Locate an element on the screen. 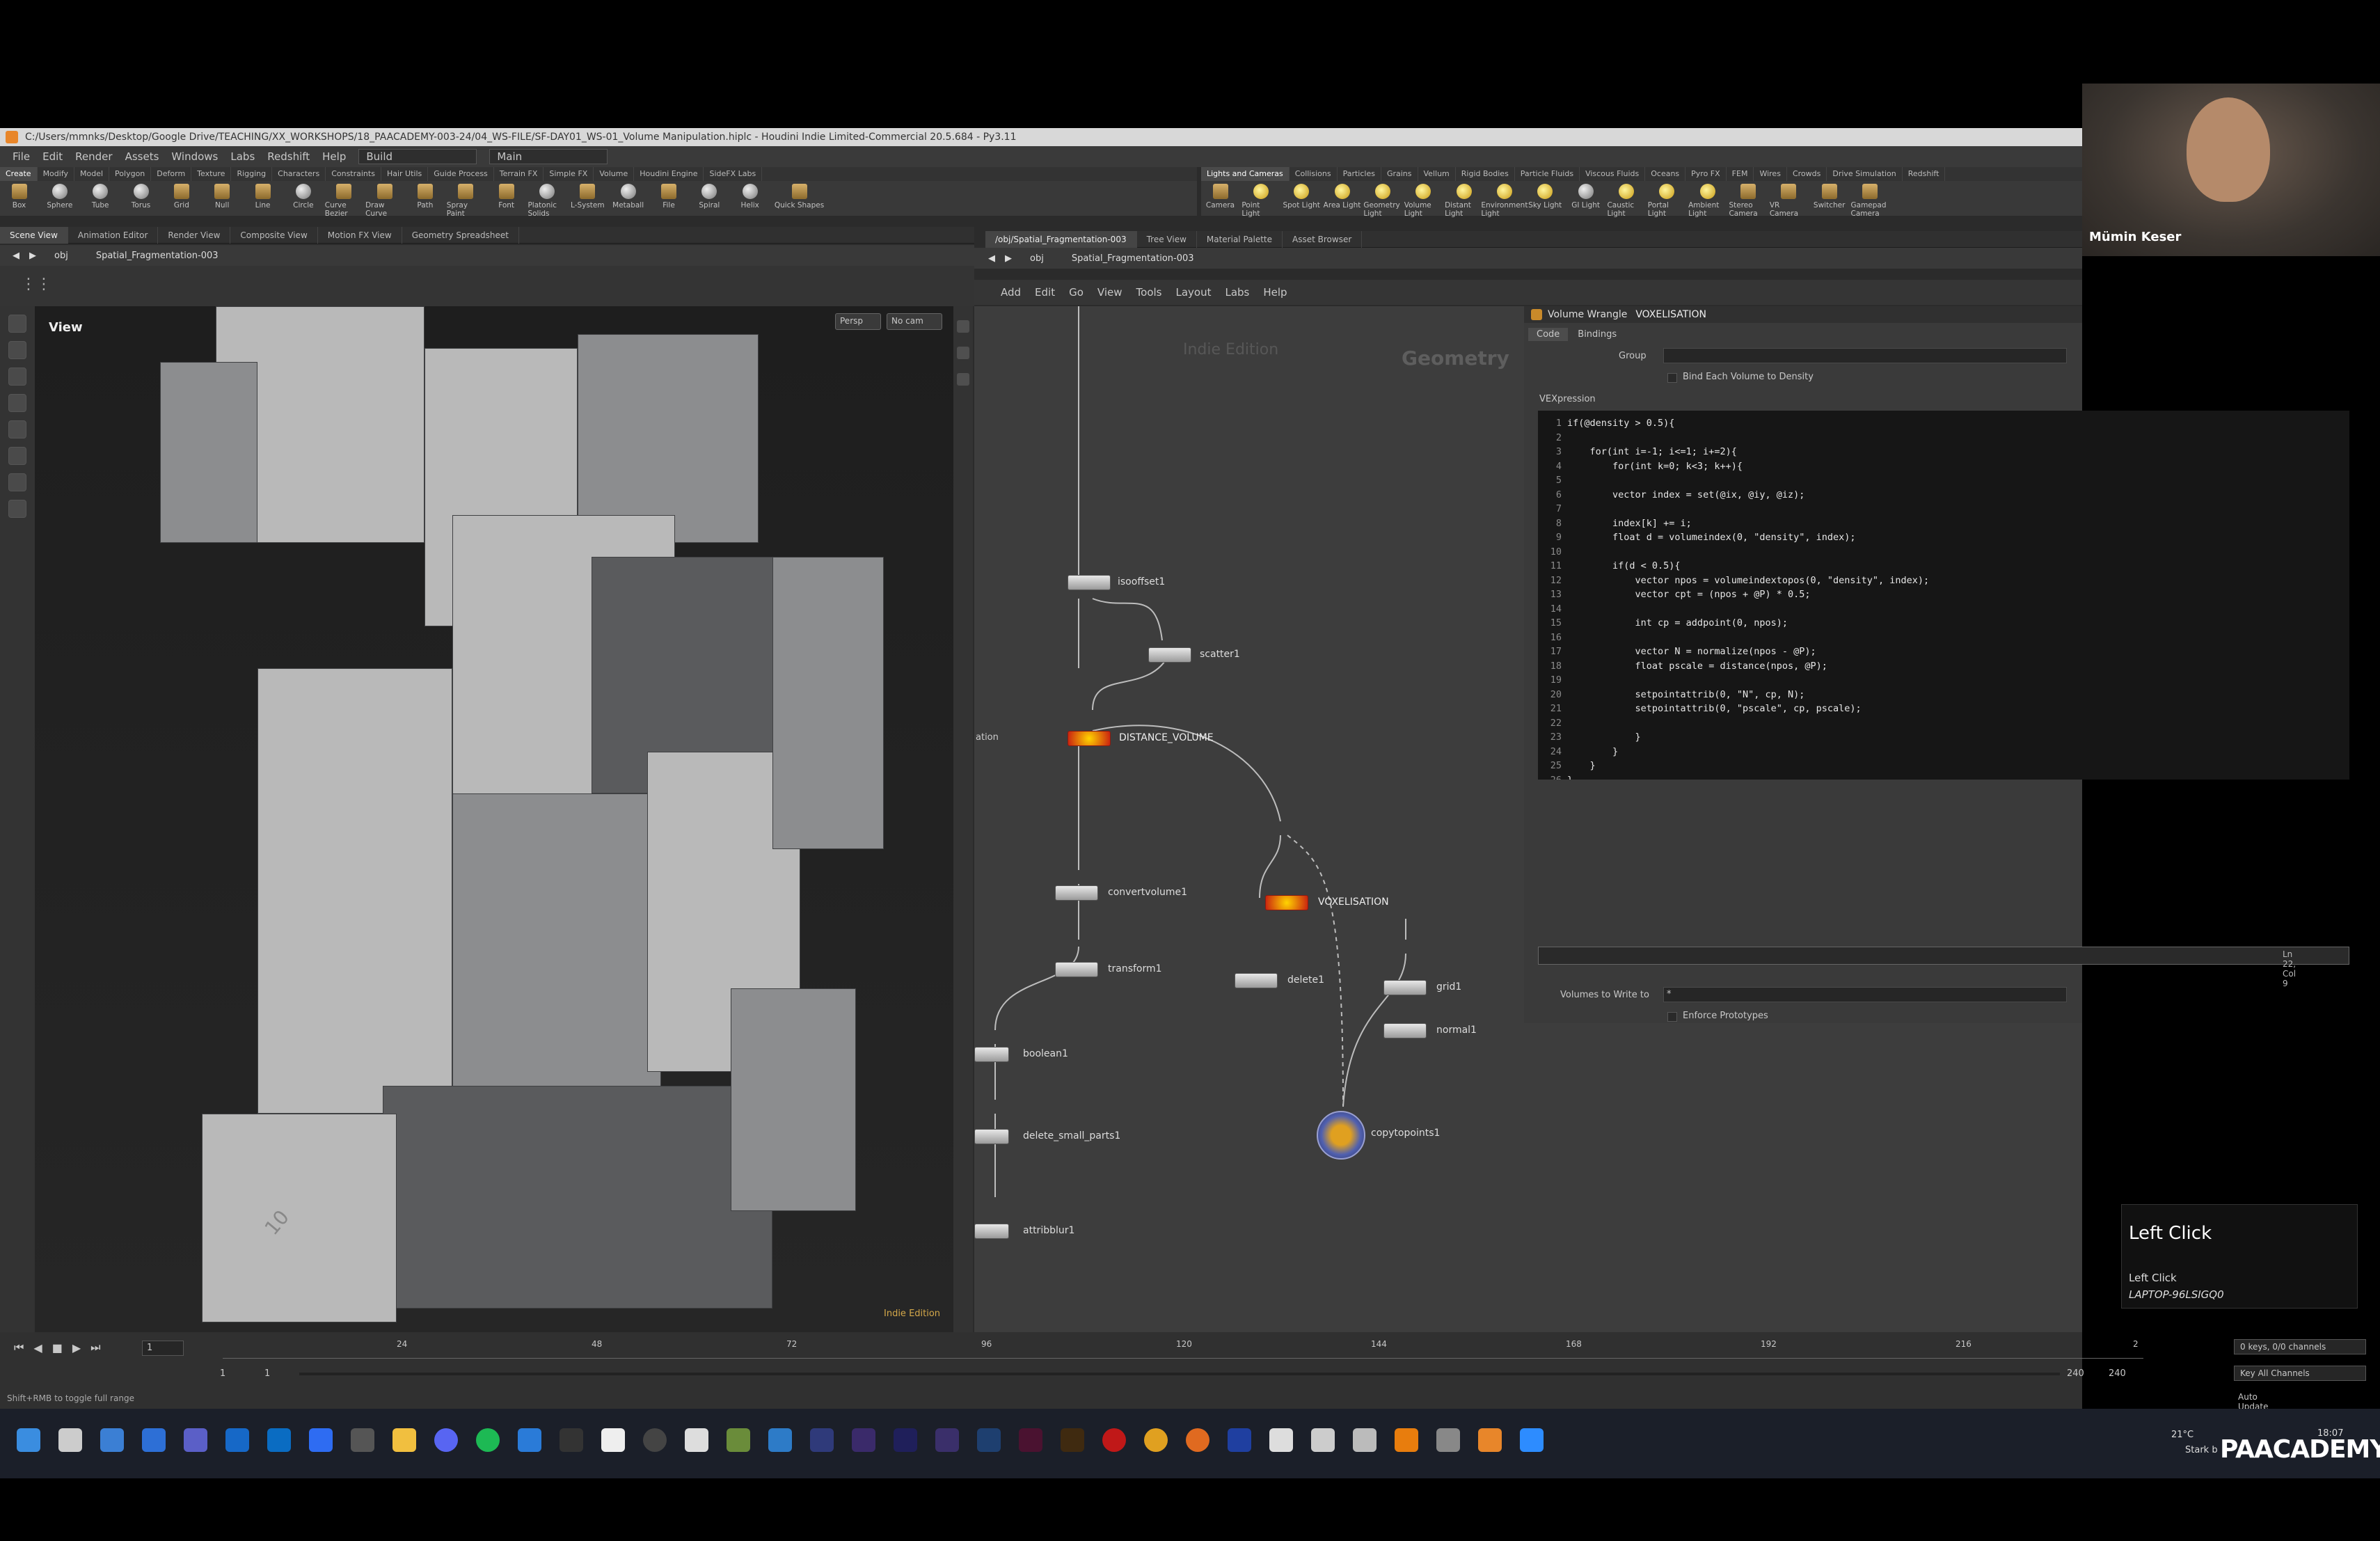 The image size is (2380, 1541). view-tool-icon is located at coordinates (17, 482).